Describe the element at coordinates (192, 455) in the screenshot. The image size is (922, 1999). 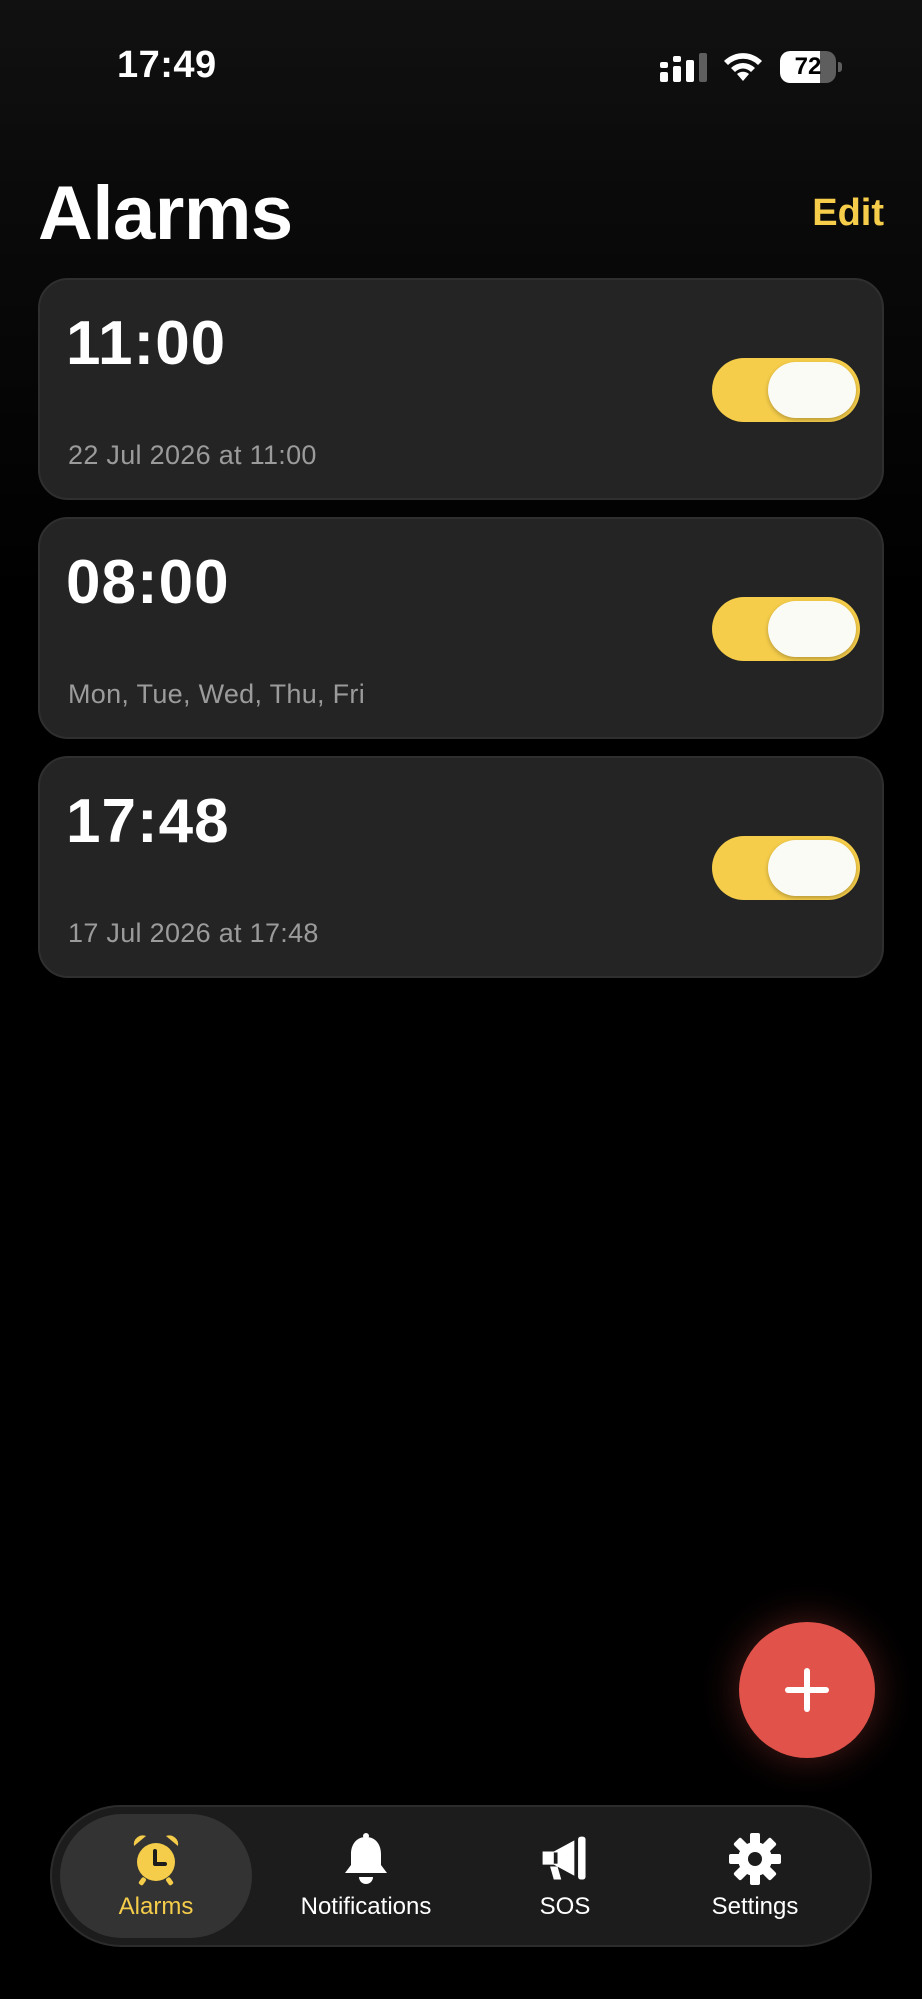
I see `alarm-schedule: 22 Jul 2026 at 11:00` at that location.